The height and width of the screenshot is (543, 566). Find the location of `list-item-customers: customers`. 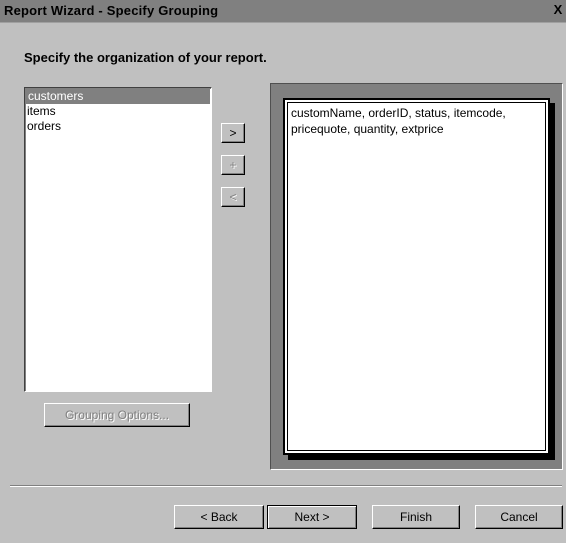

list-item-customers: customers is located at coordinates (118, 96).